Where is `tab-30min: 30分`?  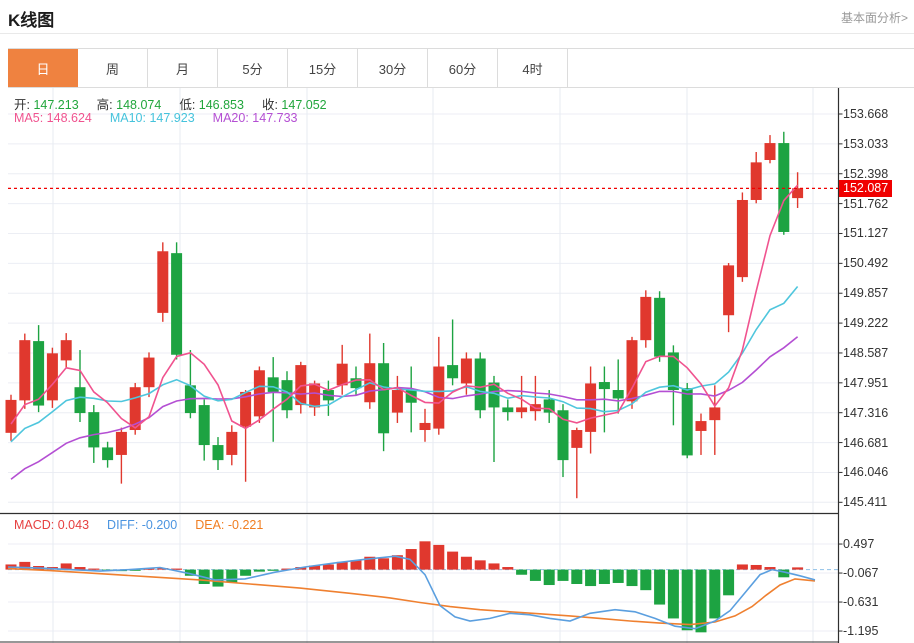
tab-30min: 30分 is located at coordinates (393, 68).